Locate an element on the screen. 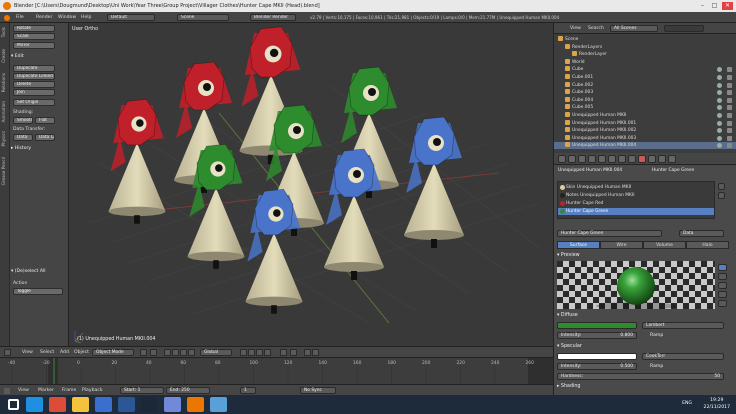 This screenshot has width=736, height=414. windows-start-icon is located at coordinates (13, 404).